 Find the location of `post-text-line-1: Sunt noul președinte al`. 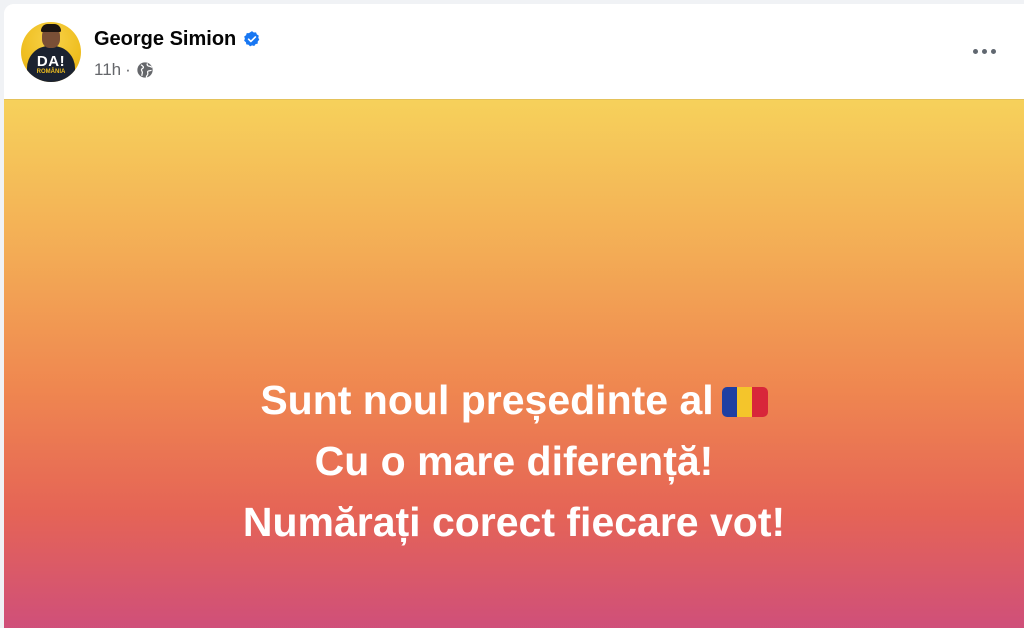

post-text-line-1: Sunt noul președinte al is located at coordinates (514, 400).